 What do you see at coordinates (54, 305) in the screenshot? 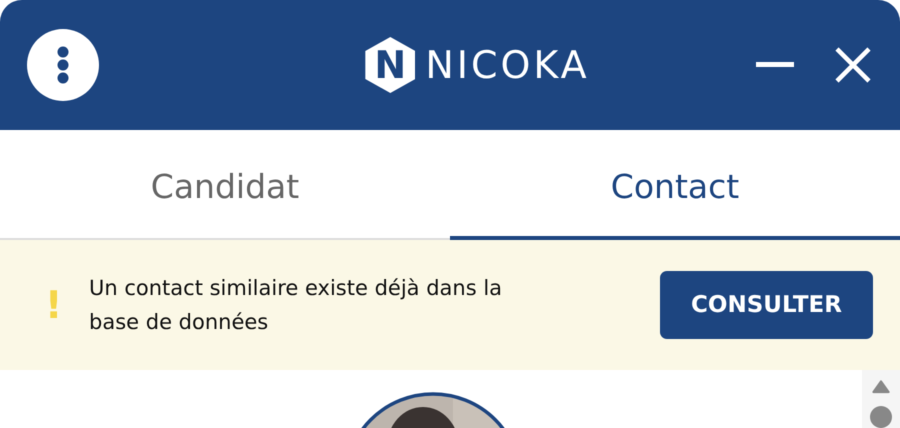
I see `exclamation-mark: !` at bounding box center [54, 305].